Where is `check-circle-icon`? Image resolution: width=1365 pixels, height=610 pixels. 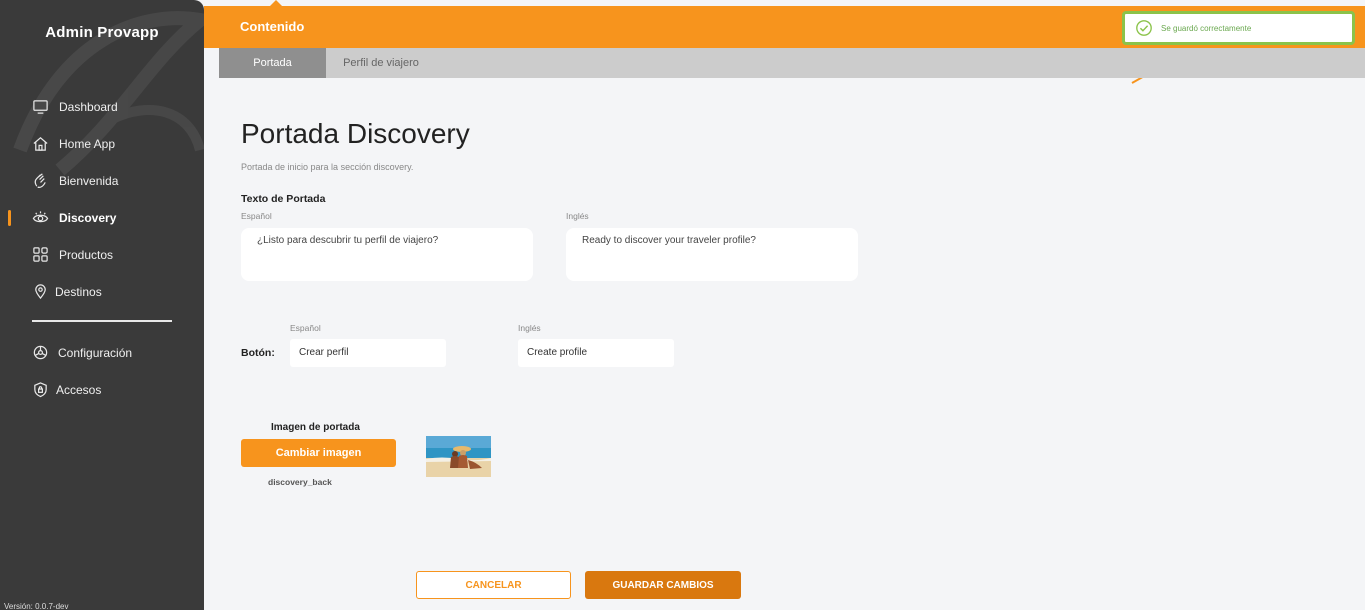
check-circle-icon is located at coordinates (1144, 28).